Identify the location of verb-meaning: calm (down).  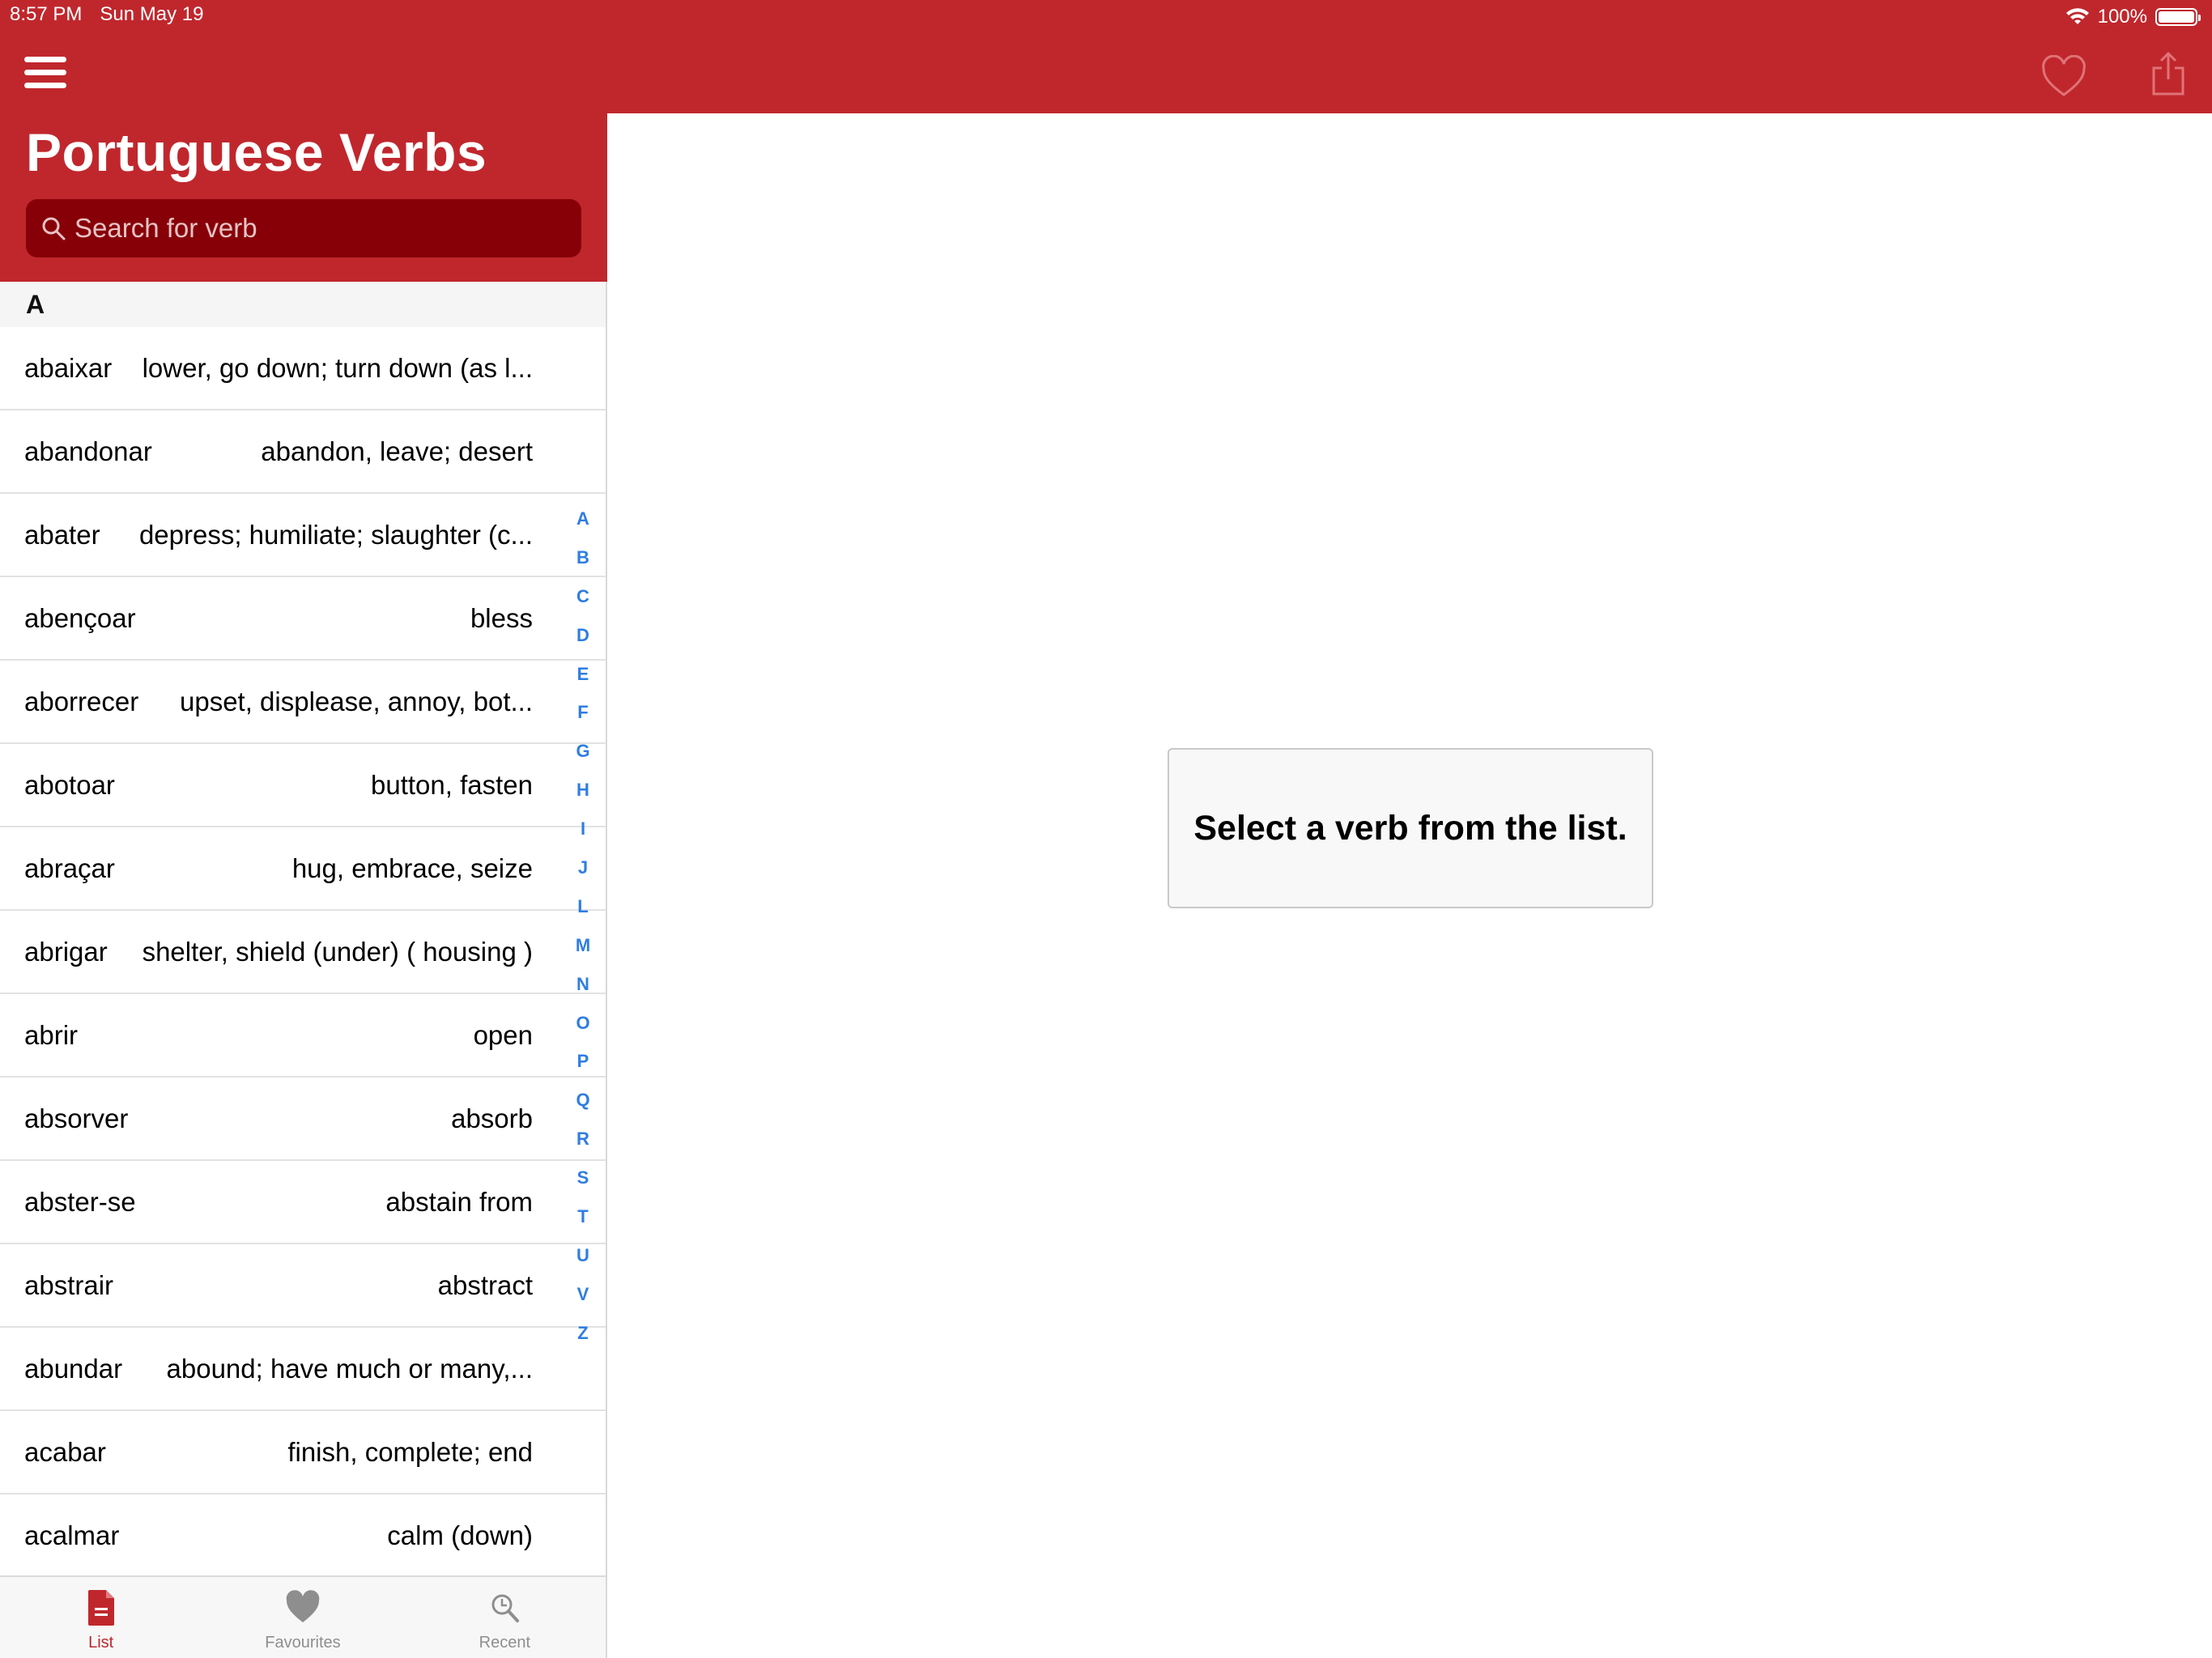
(460, 1535).